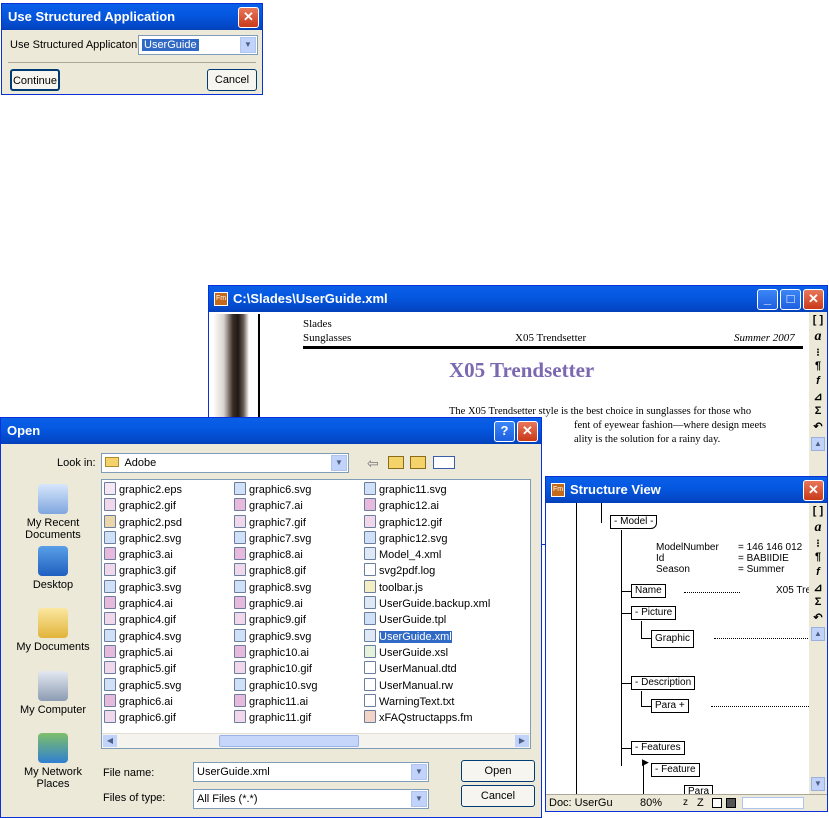  I want to click on help-button: ?, so click(504, 431).